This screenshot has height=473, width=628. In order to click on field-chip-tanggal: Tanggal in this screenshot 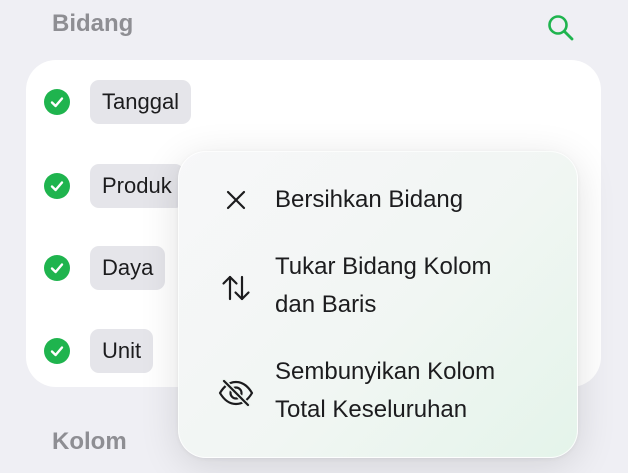, I will do `click(141, 102)`.